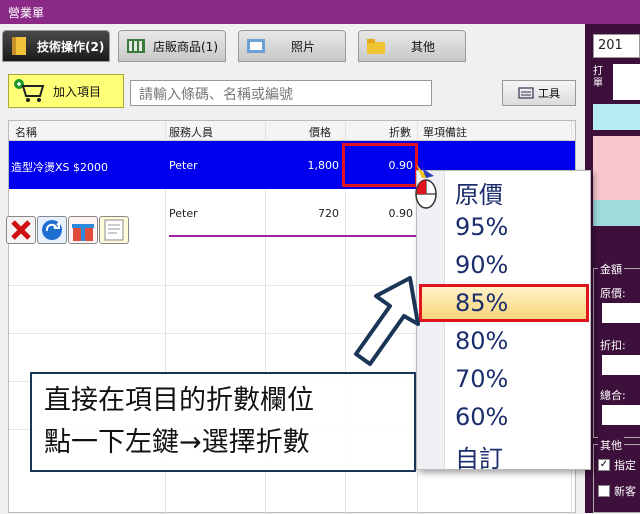 The width and height of the screenshot is (640, 514). What do you see at coordinates (616, 168) in the screenshot?
I see `info-box-pink` at bounding box center [616, 168].